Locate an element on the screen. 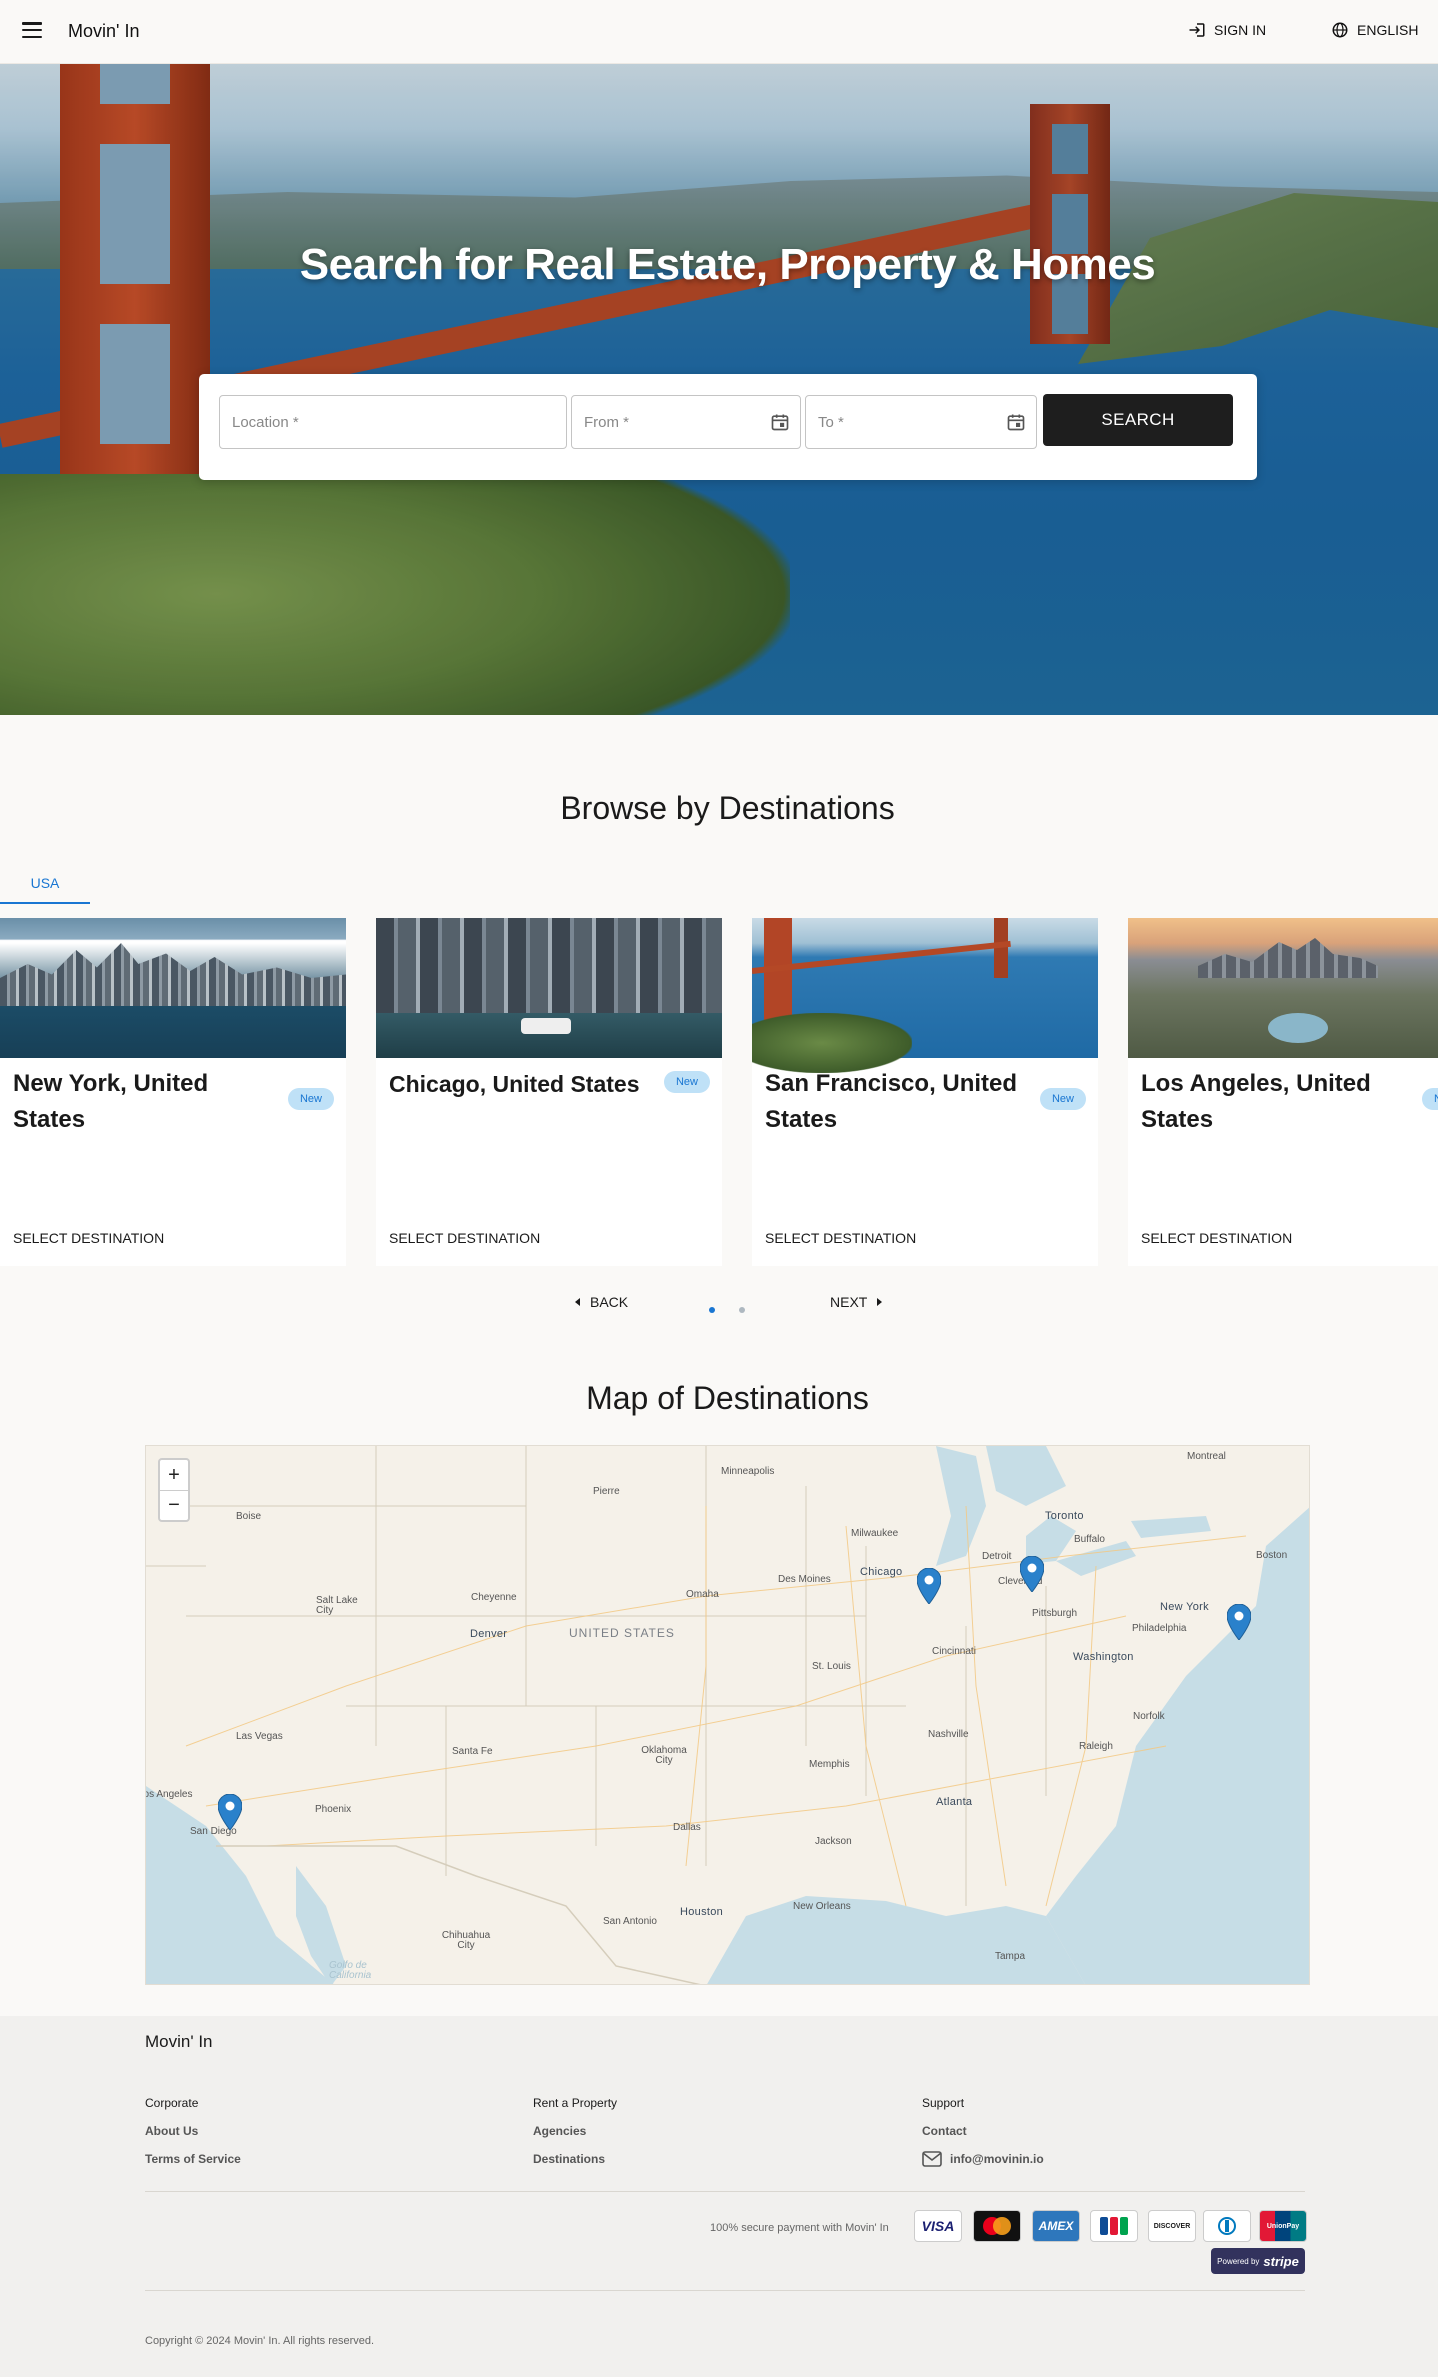 This screenshot has width=1438, height=2377. chevron-left-icon is located at coordinates (577, 1302).